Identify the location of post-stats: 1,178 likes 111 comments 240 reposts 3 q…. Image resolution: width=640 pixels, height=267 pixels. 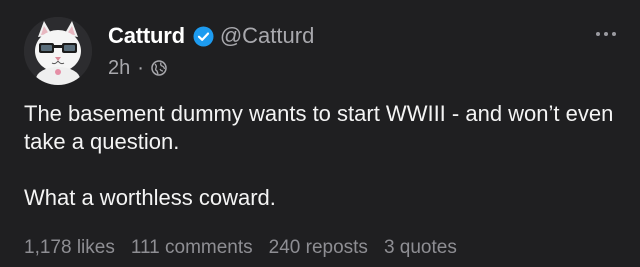
(240, 248).